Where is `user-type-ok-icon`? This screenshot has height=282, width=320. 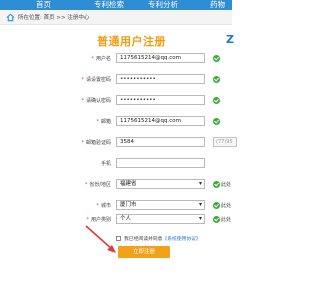 user-type-ok-icon is located at coordinates (216, 219).